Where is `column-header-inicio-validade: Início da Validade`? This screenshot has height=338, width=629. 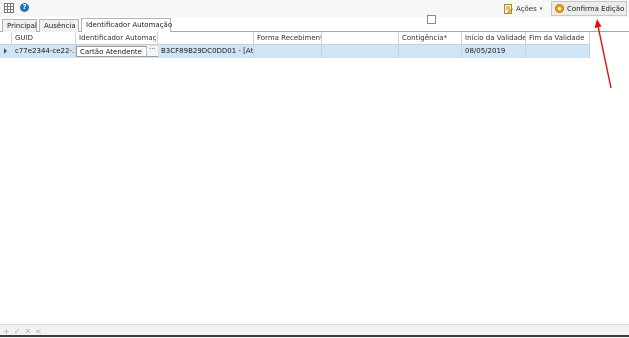
column-header-inicio-validade: Início da Validade is located at coordinates (494, 38).